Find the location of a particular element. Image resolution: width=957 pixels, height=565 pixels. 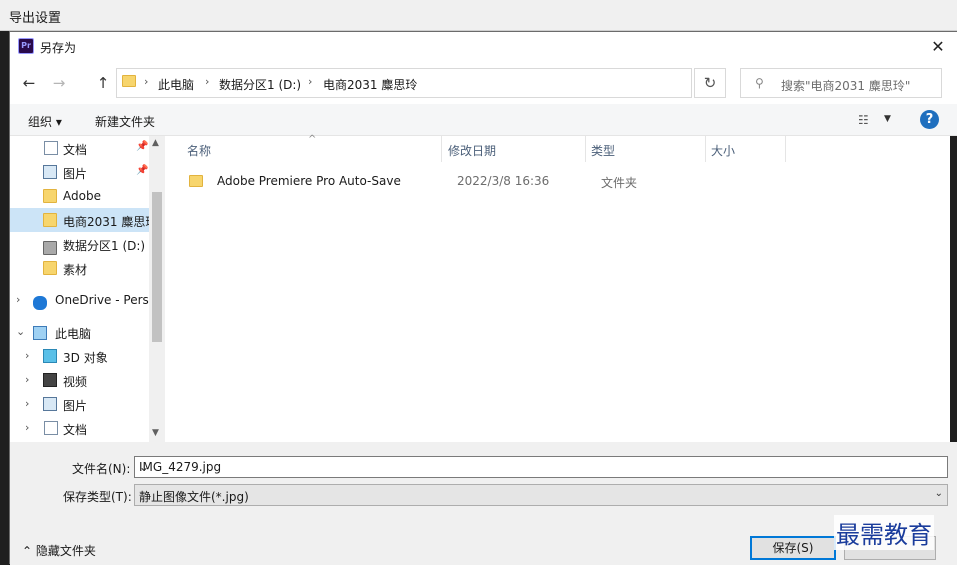

sidebar-item-videos: › 视频 is located at coordinates (80, 380).